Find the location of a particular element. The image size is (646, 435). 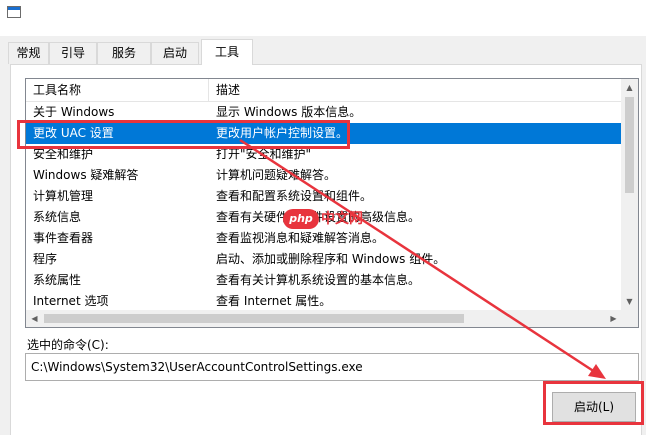

list-item: Internet 选项 查看 Internet 属性。 is located at coordinates (324, 301).